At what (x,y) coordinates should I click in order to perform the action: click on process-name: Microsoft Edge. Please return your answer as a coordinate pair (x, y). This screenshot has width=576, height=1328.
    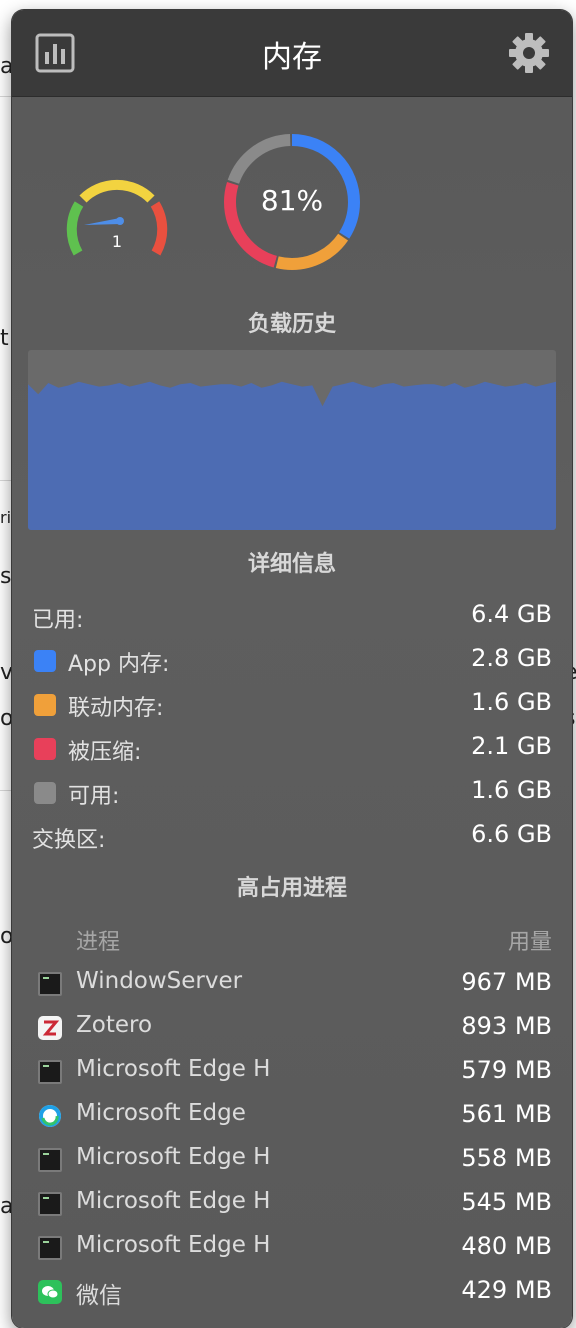
    Looking at the image, I should click on (161, 1113).